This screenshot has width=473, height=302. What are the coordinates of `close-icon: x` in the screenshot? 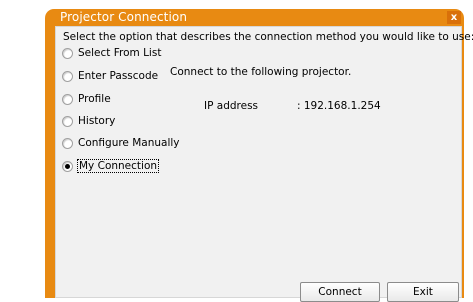 It's located at (454, 17).